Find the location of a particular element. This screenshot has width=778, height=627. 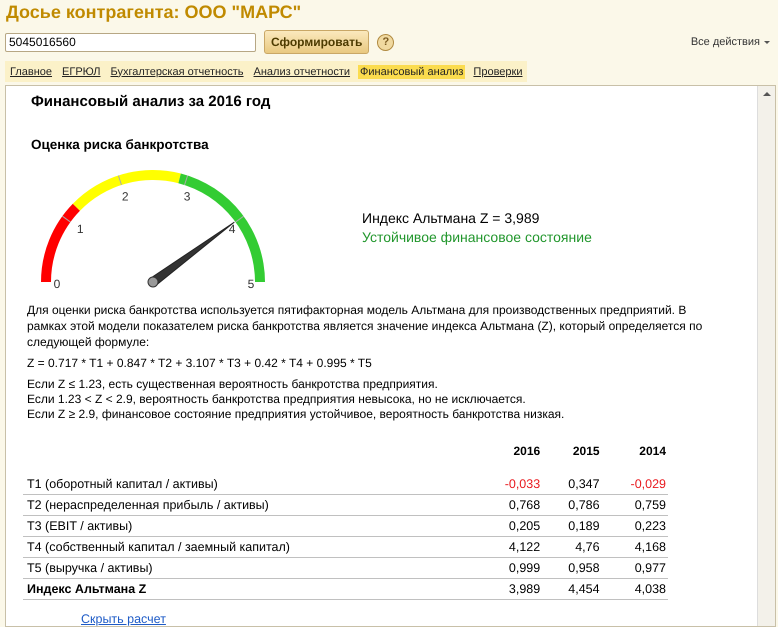

tab: Анализ отчетности is located at coordinates (302, 71).